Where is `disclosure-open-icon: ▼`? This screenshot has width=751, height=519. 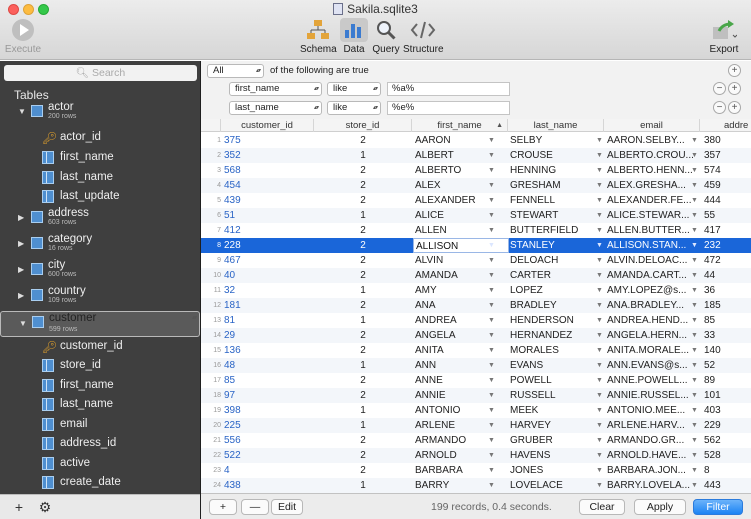
disclosure-open-icon: ▼ is located at coordinates (22, 111).